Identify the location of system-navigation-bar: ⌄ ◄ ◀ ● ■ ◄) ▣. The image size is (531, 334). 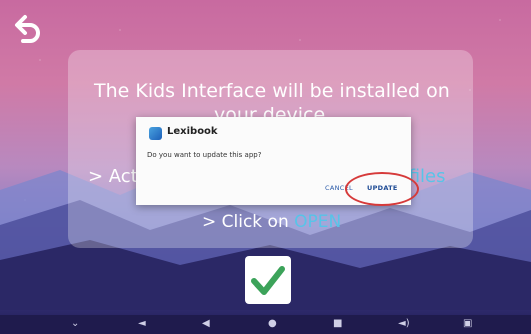
(265, 324).